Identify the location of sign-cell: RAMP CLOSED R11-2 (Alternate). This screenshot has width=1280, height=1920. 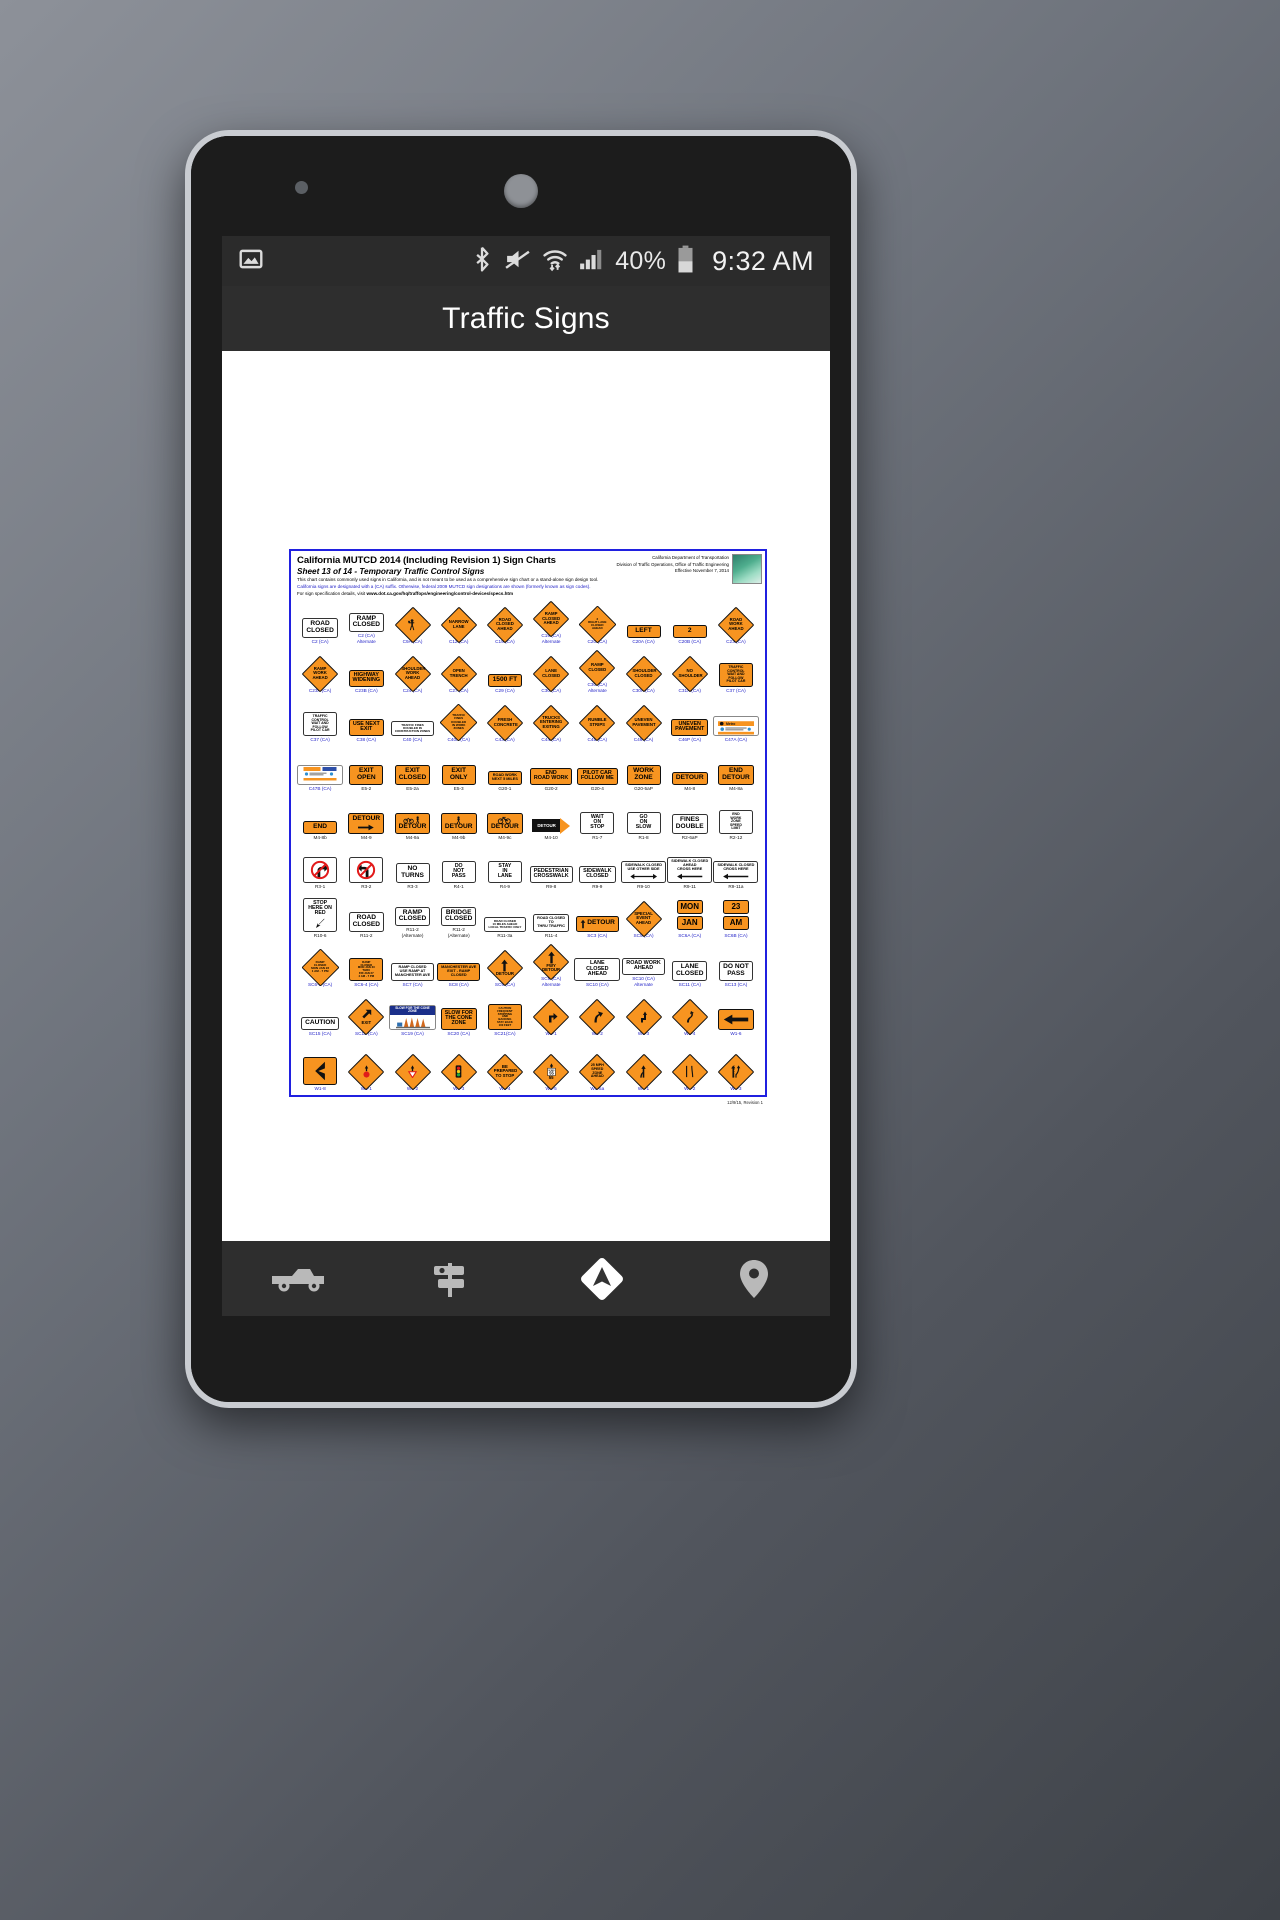
(412, 922).